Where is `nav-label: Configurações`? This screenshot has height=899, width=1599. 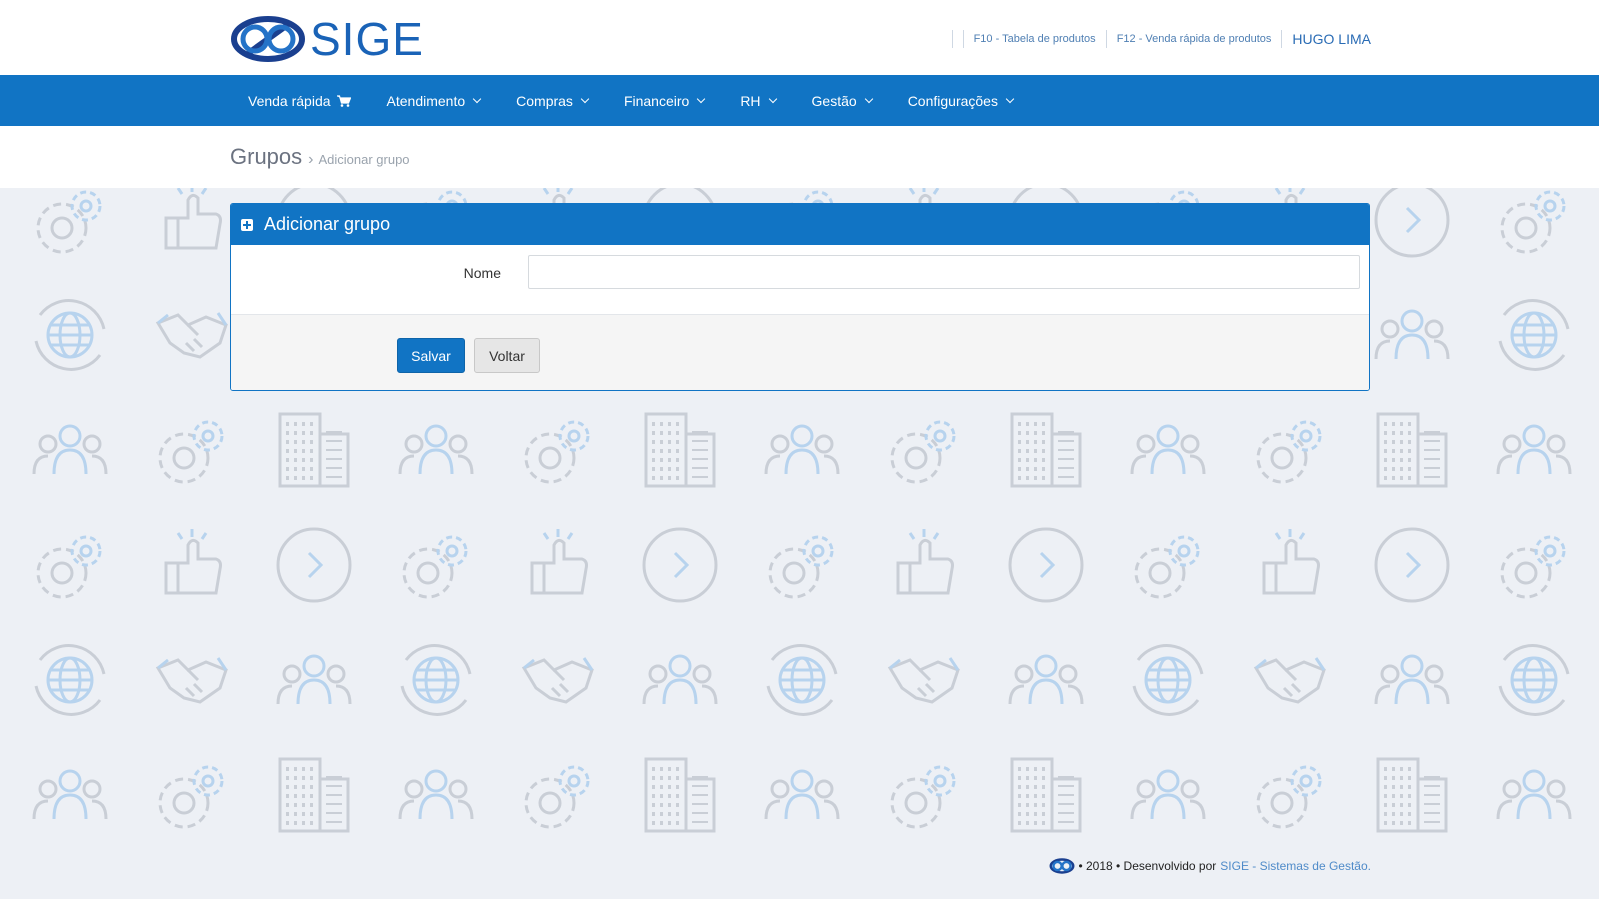
nav-label: Configurações is located at coordinates (952, 100).